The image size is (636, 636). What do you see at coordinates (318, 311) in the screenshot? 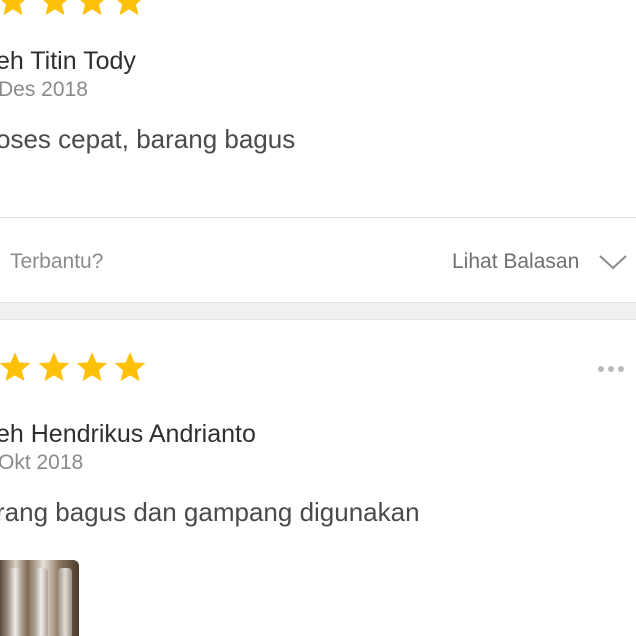
I see `section-separator` at bounding box center [318, 311].